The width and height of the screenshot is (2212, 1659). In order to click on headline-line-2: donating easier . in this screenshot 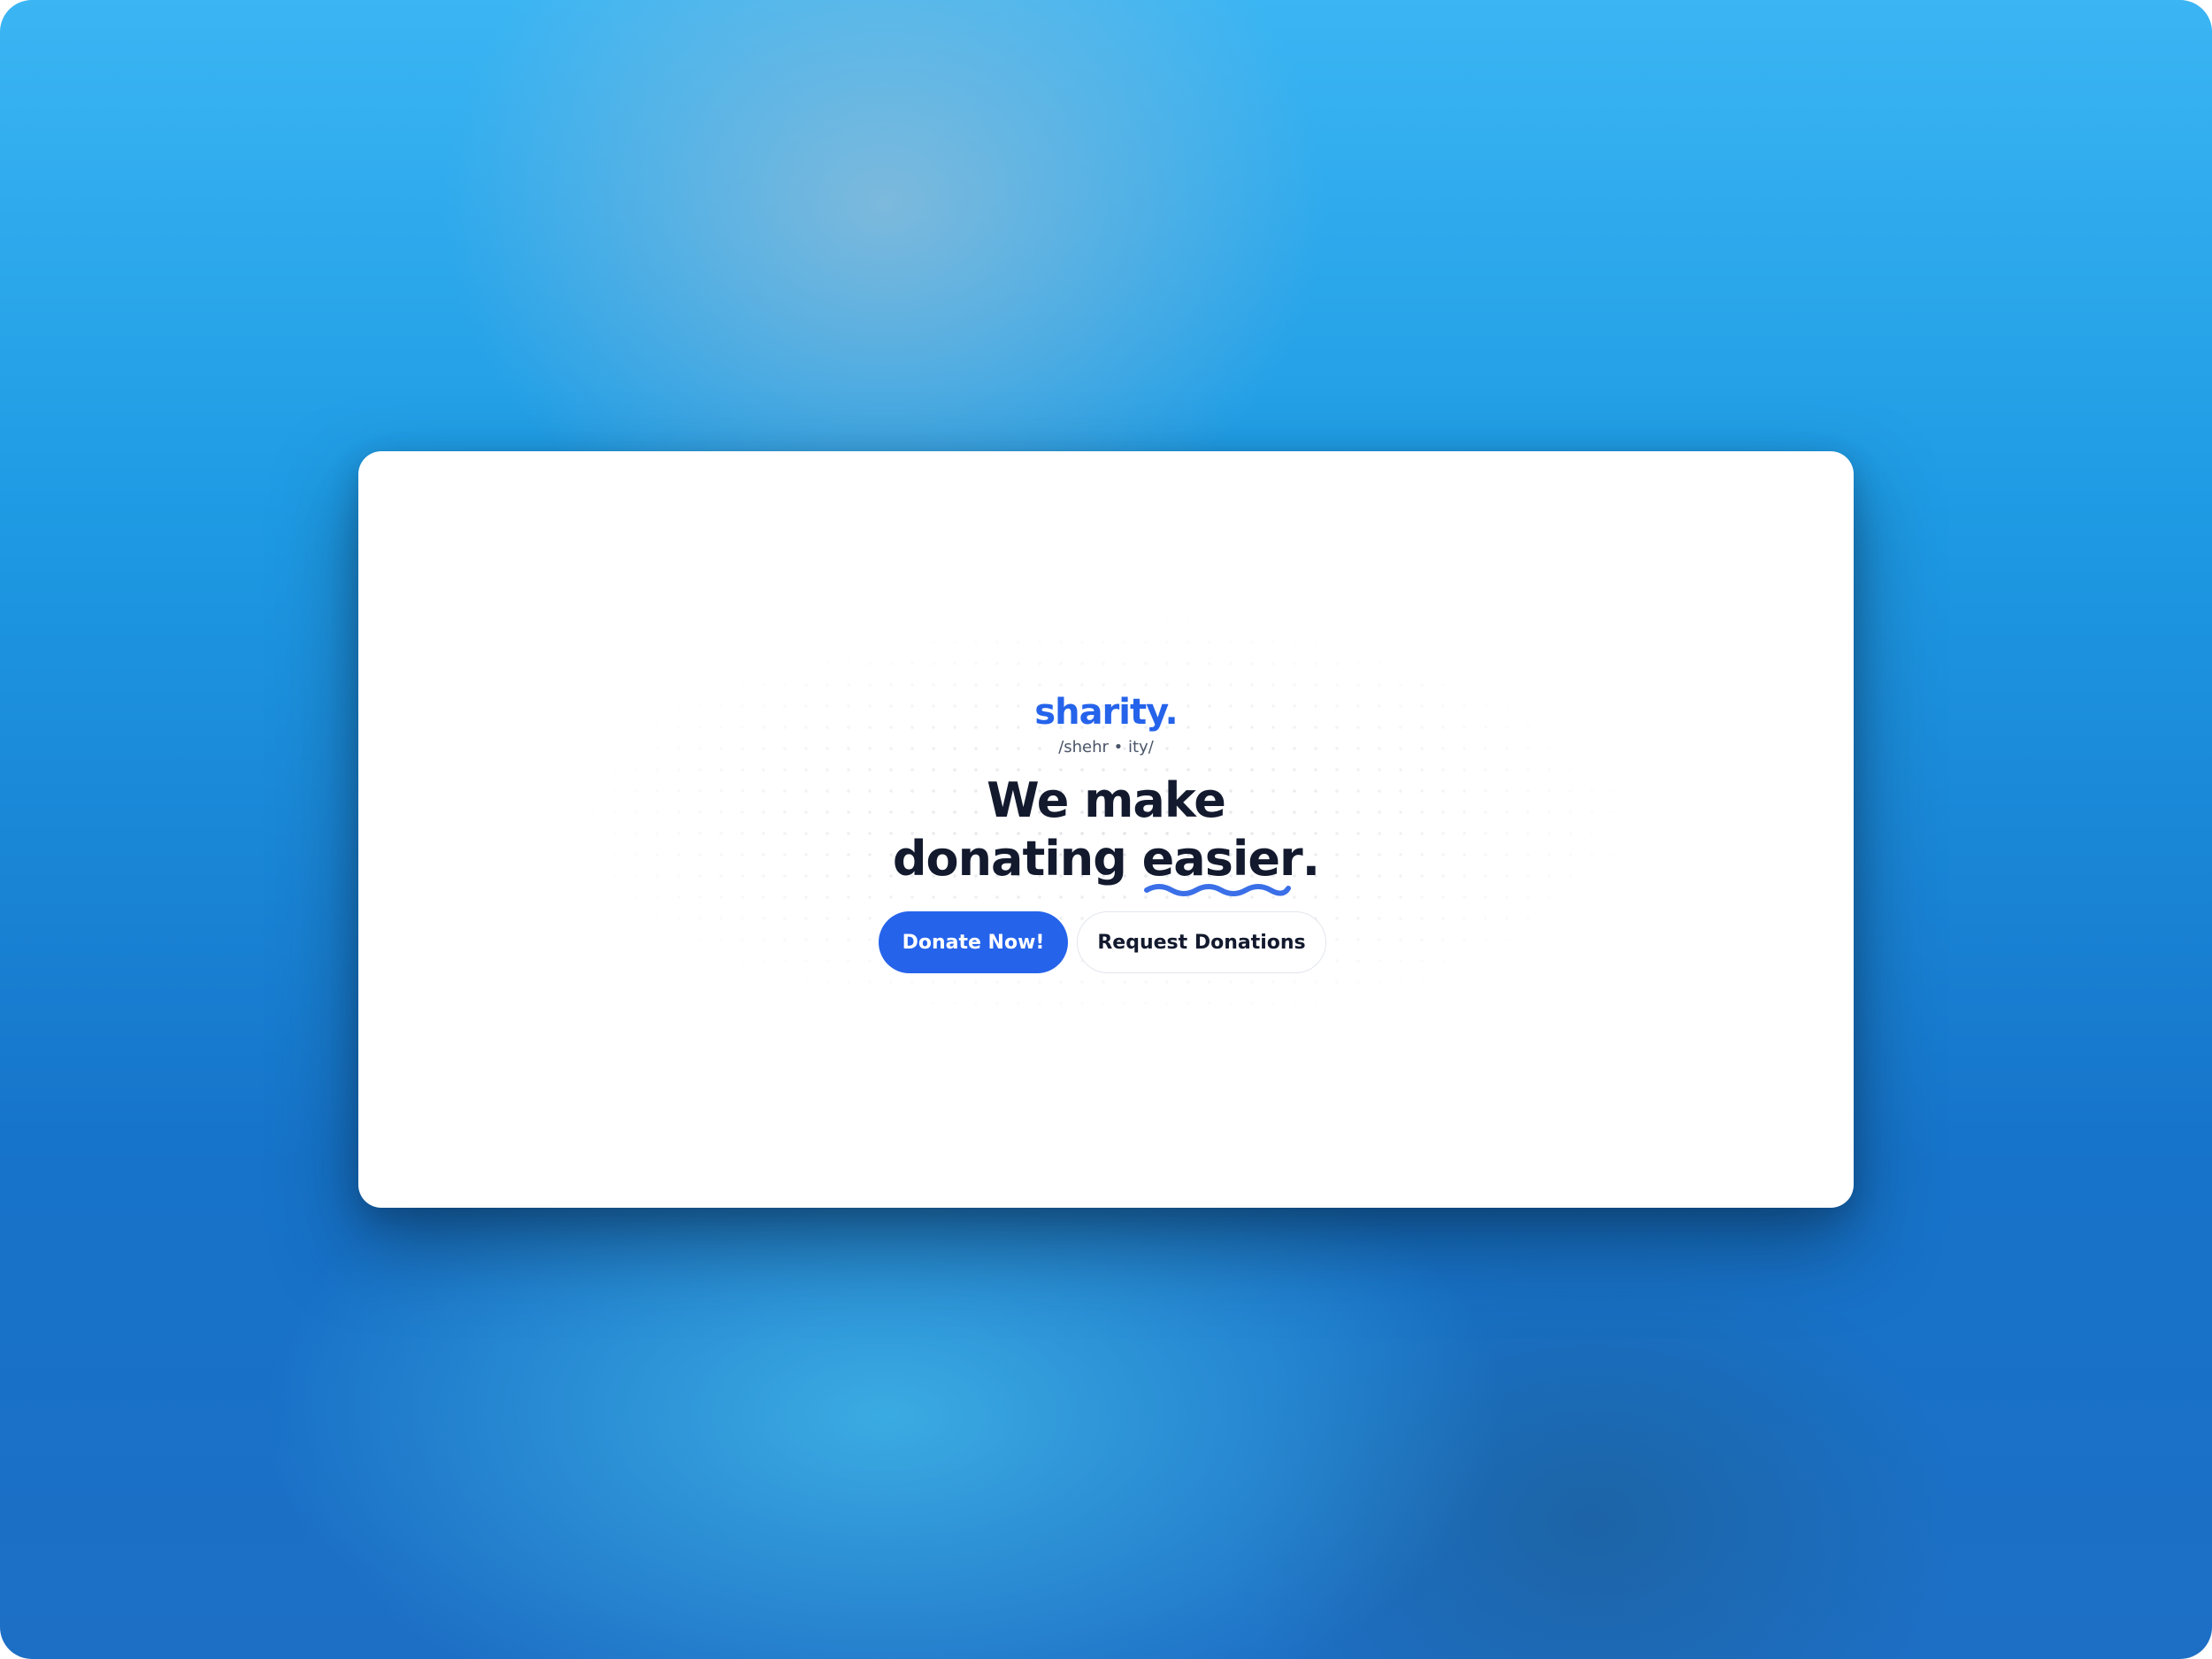, I will do `click(1106, 863)`.